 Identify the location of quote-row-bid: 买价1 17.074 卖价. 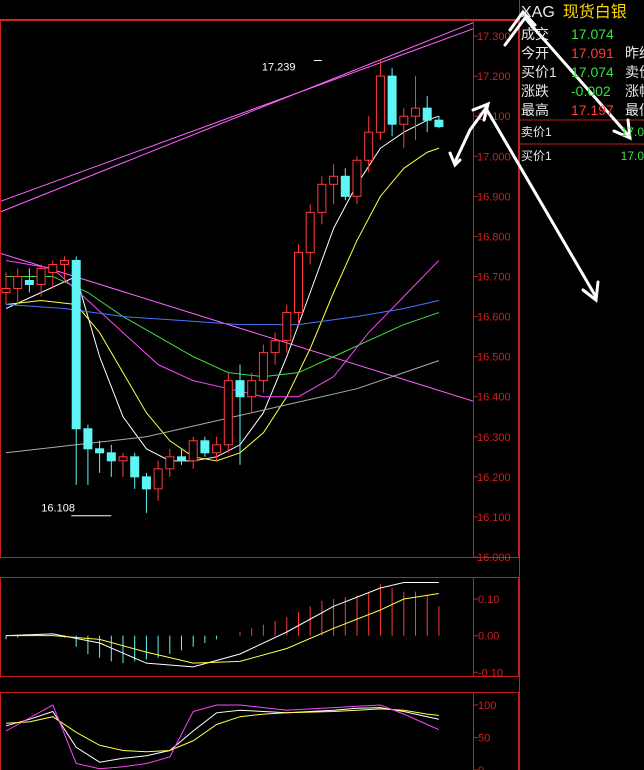
(581, 72).